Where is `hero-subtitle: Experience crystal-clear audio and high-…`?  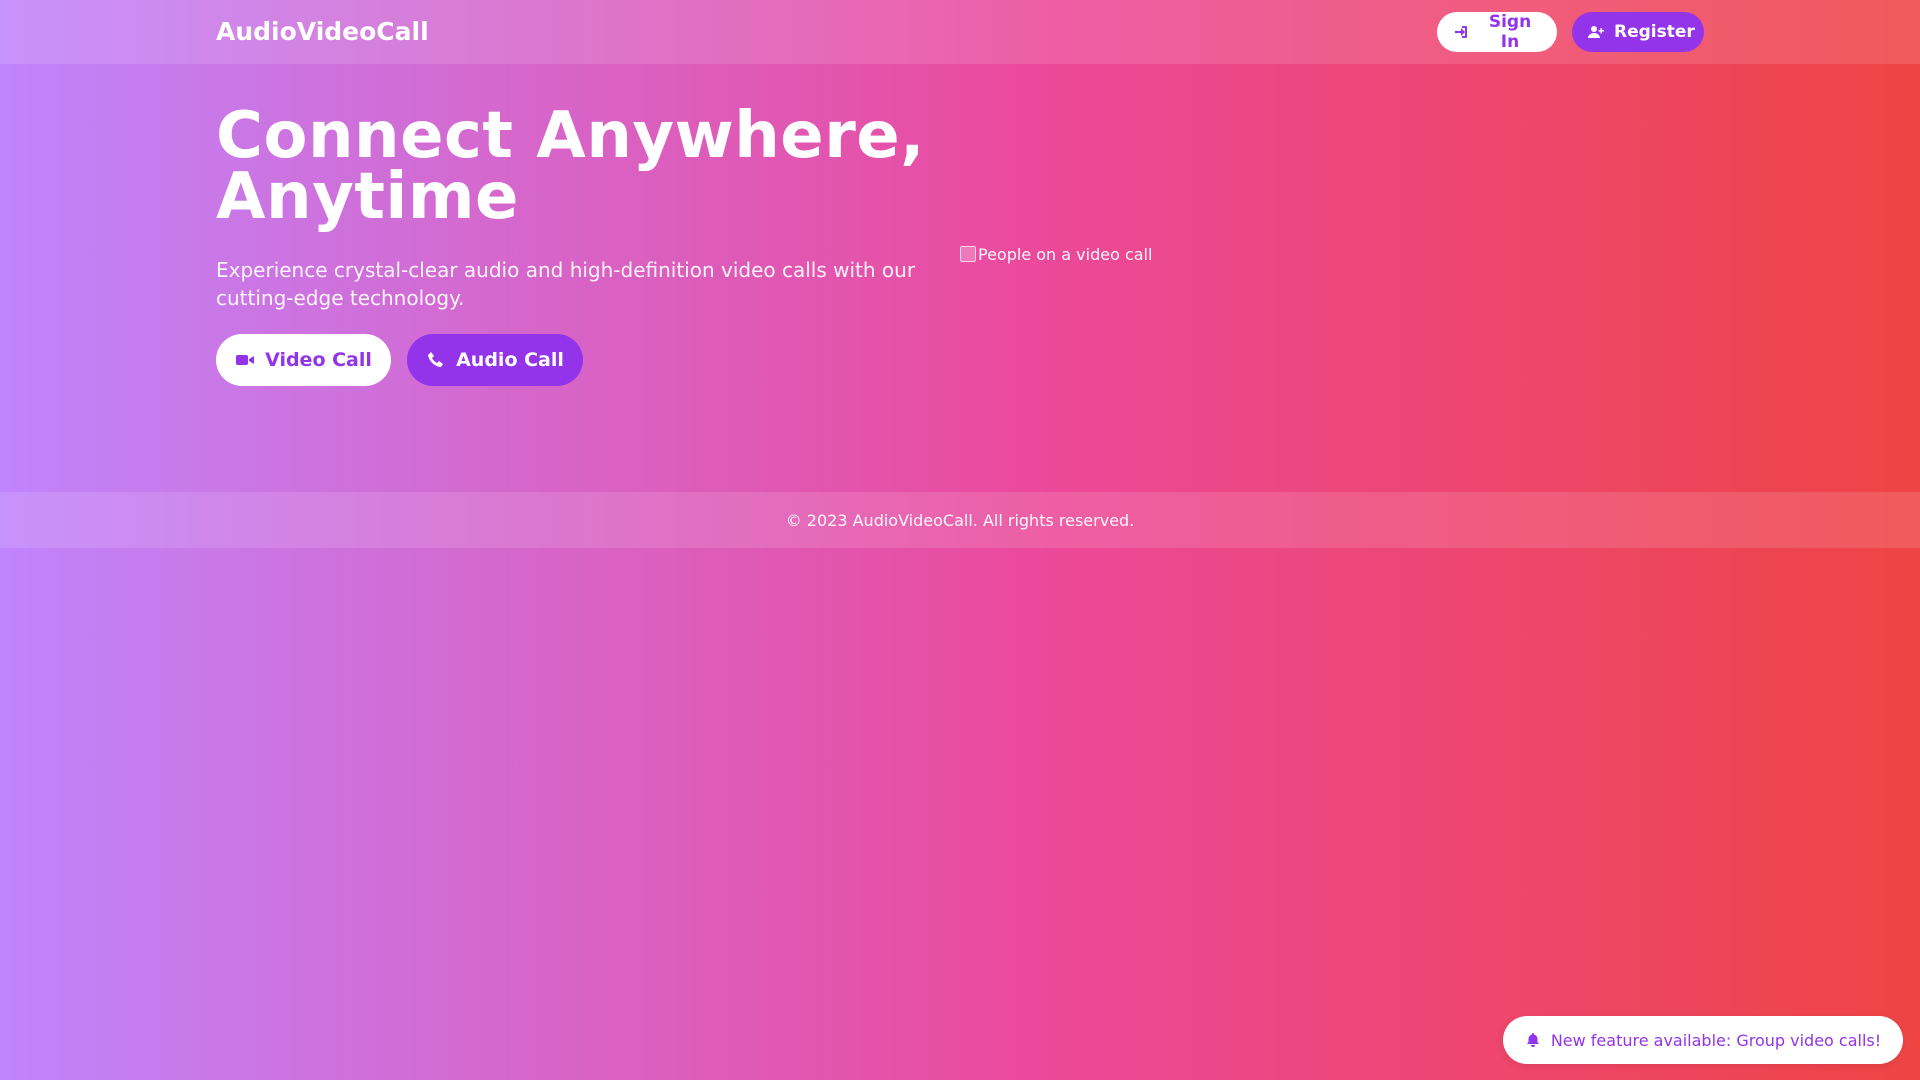
hero-subtitle: Experience crystal-clear audio and high-… is located at coordinates (566, 284).